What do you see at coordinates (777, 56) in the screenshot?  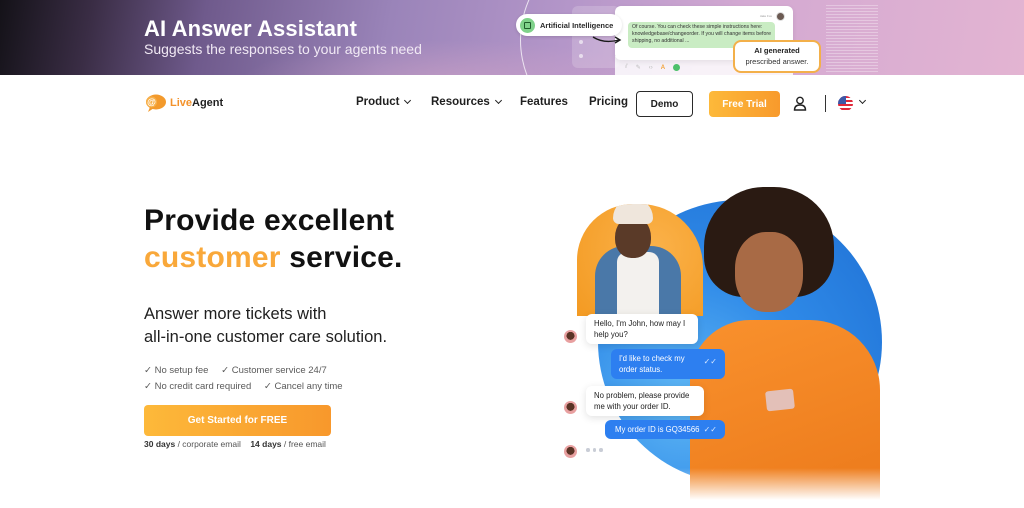 I see `ai-generated-callout: AI generated prescribed answer.` at bounding box center [777, 56].